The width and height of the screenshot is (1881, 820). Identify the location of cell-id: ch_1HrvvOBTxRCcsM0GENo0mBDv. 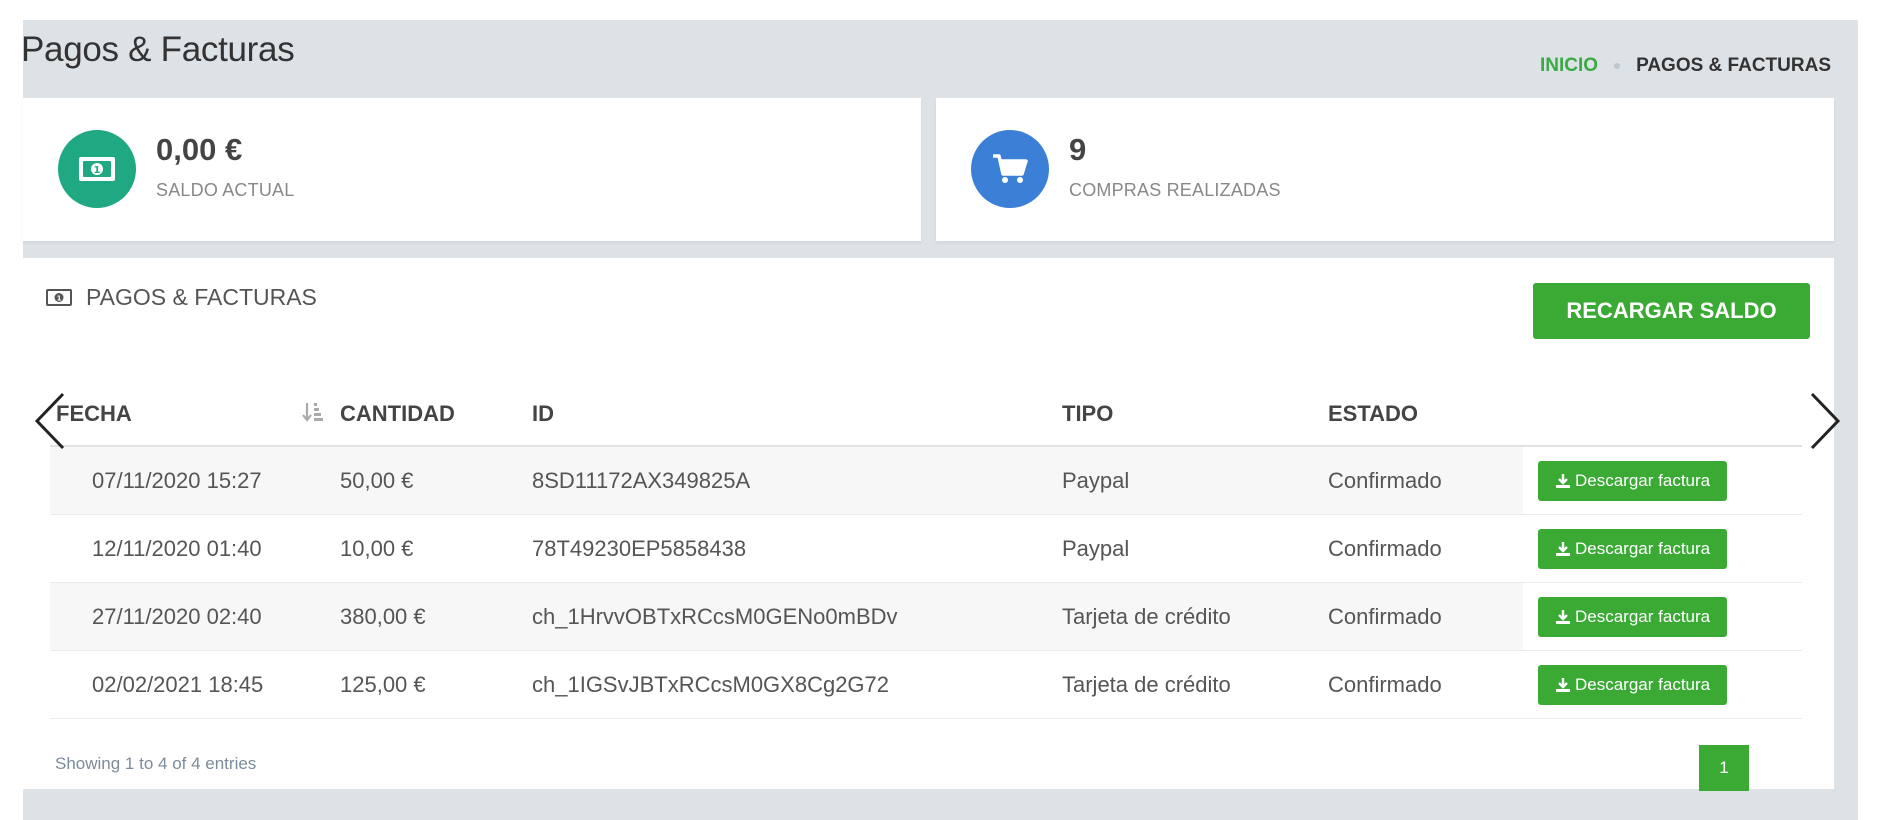
(797, 616).